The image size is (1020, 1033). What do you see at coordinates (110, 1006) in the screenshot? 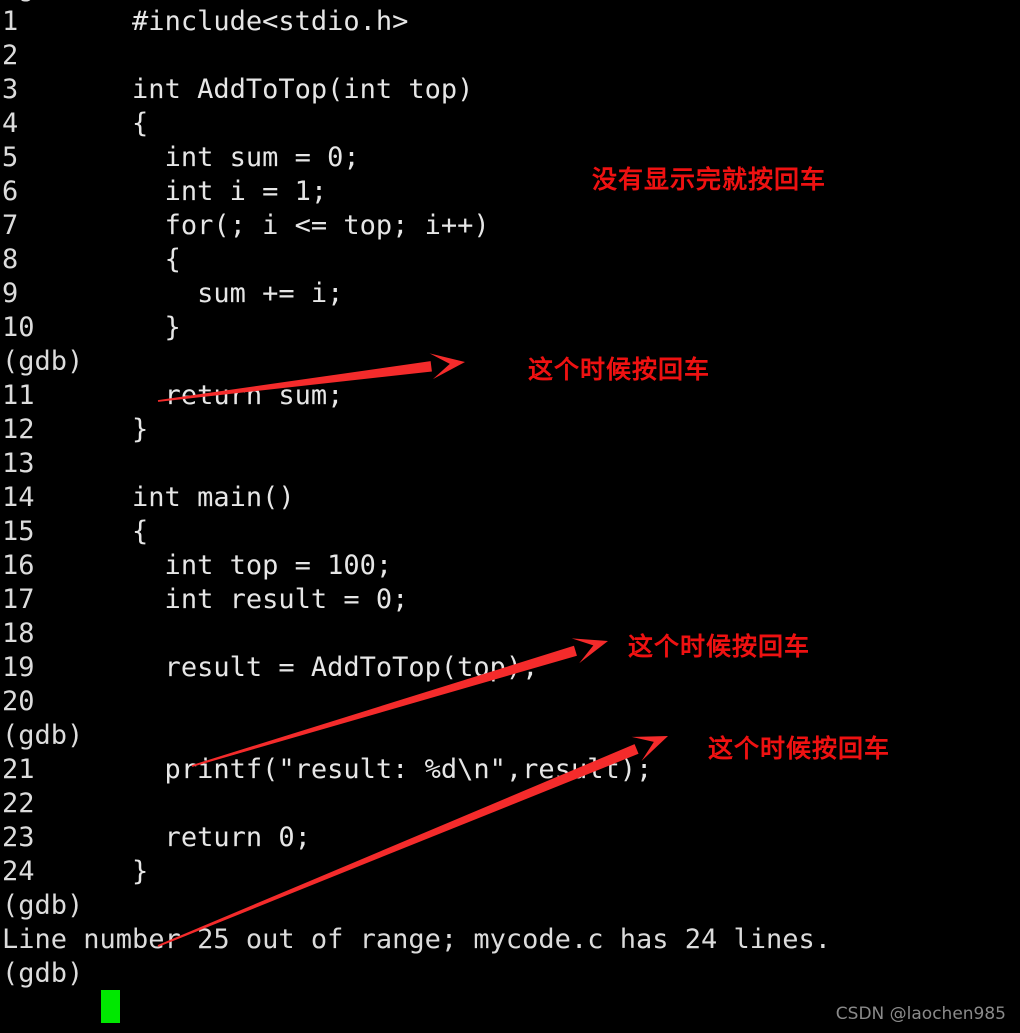
I see `terminal-cursor` at bounding box center [110, 1006].